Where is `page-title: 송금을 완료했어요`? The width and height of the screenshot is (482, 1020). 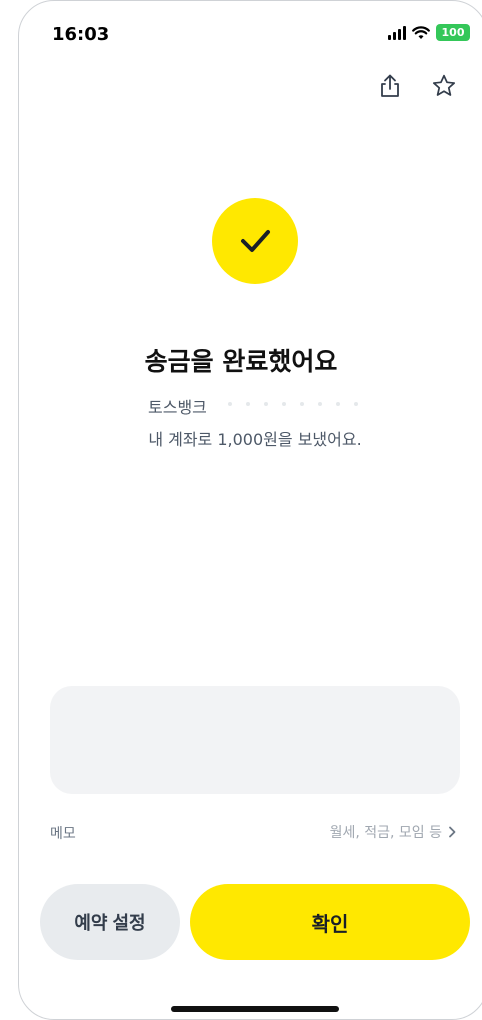
page-title: 송금을 완료했어요 is located at coordinates (241, 361).